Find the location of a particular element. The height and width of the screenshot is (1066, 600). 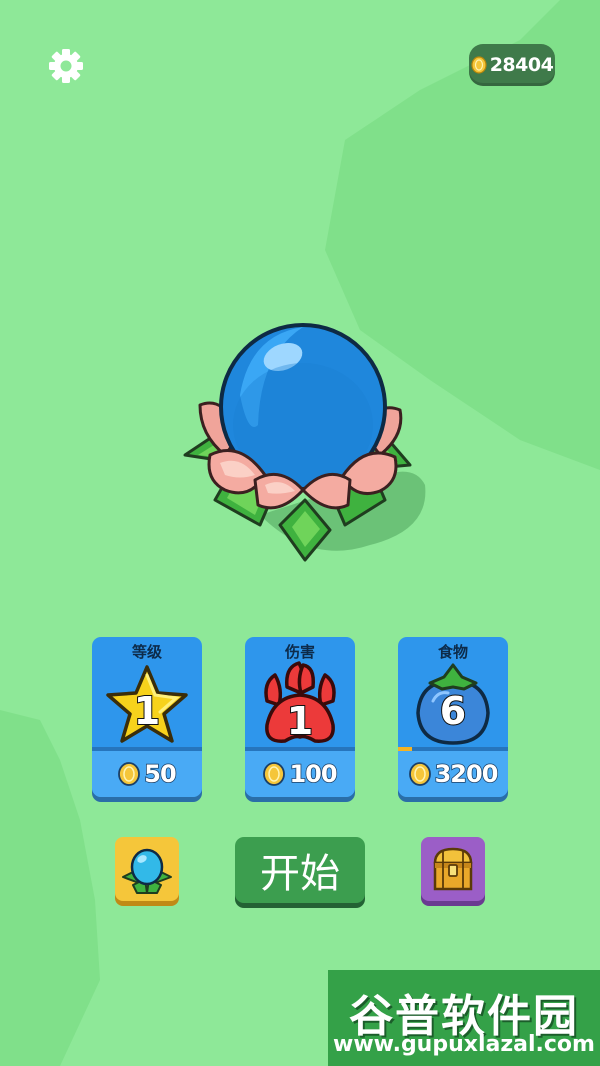

card-food-value: 6 is located at coordinates (453, 711).